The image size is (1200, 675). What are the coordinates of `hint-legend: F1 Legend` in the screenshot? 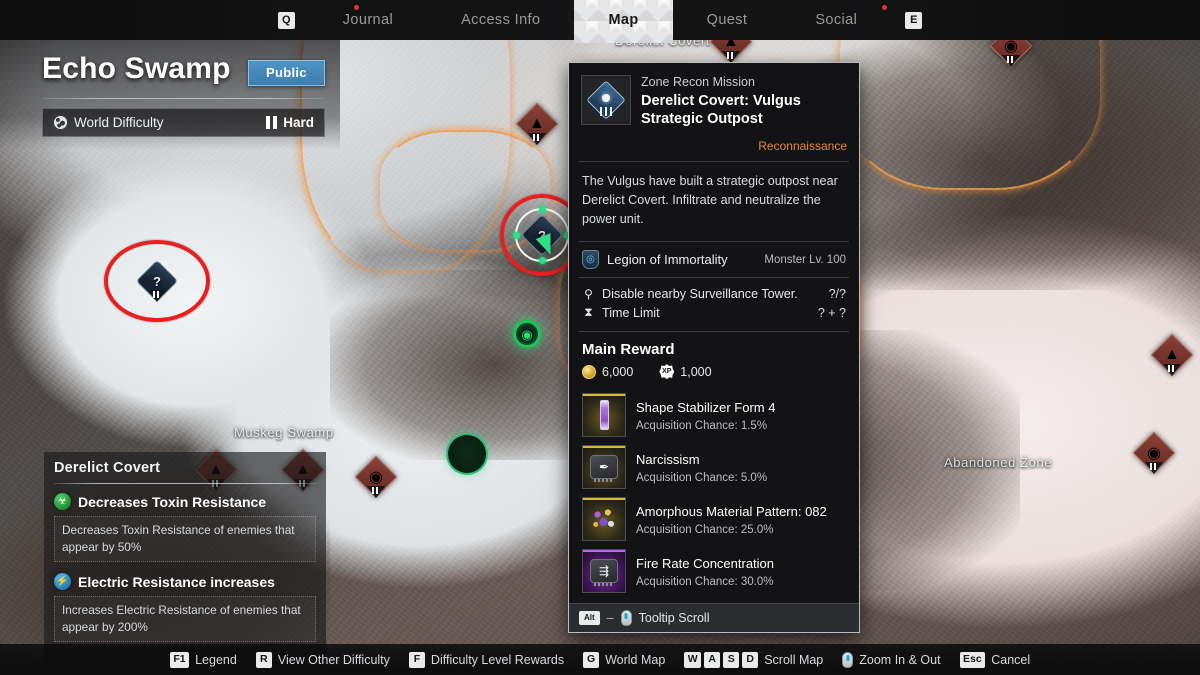 It's located at (203, 659).